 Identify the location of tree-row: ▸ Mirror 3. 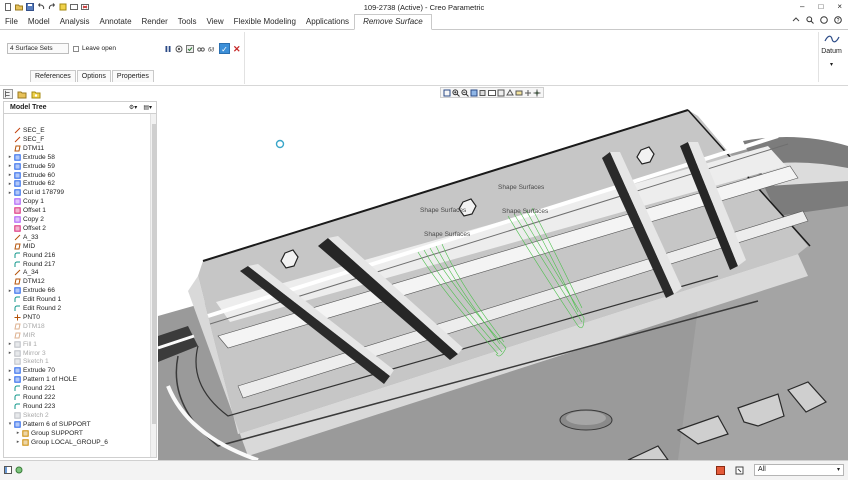
(25, 353).